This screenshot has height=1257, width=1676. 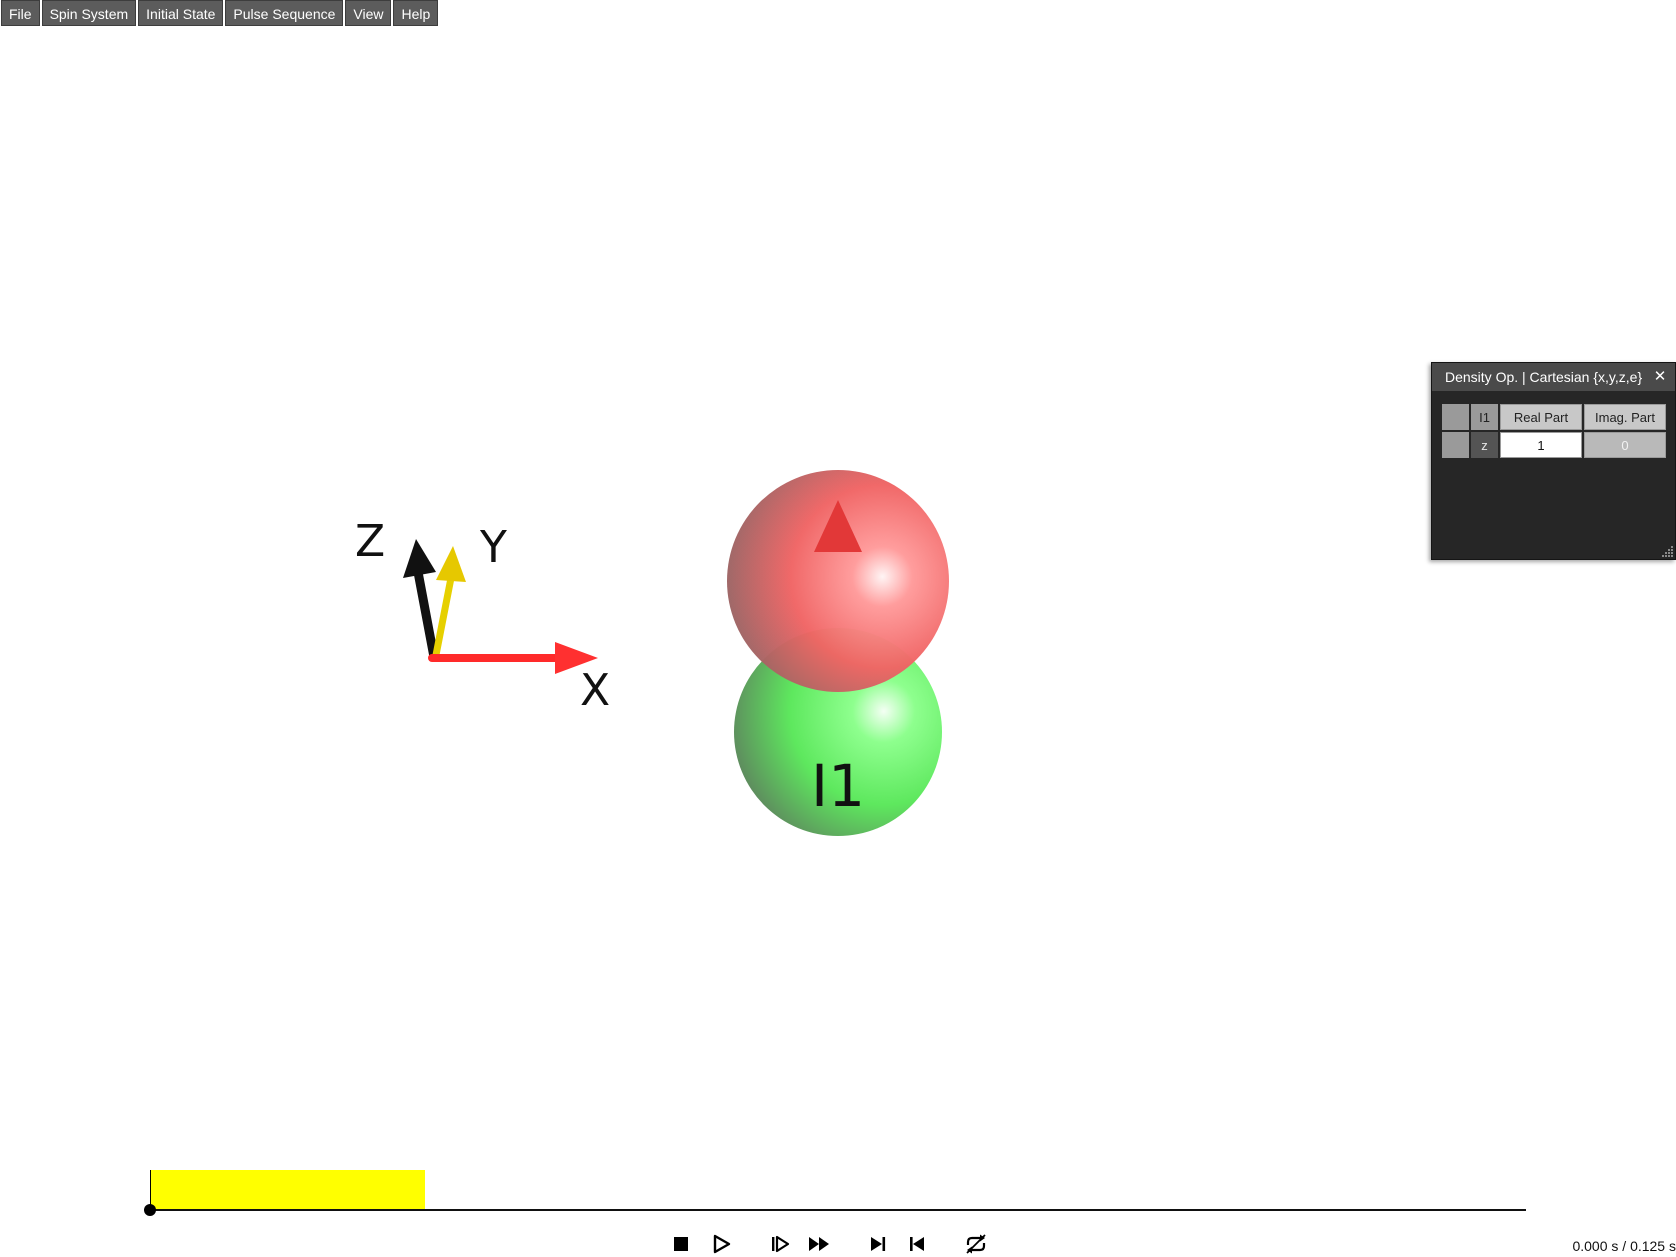 What do you see at coordinates (370, 541) in the screenshot?
I see `z-axis-label: Z` at bounding box center [370, 541].